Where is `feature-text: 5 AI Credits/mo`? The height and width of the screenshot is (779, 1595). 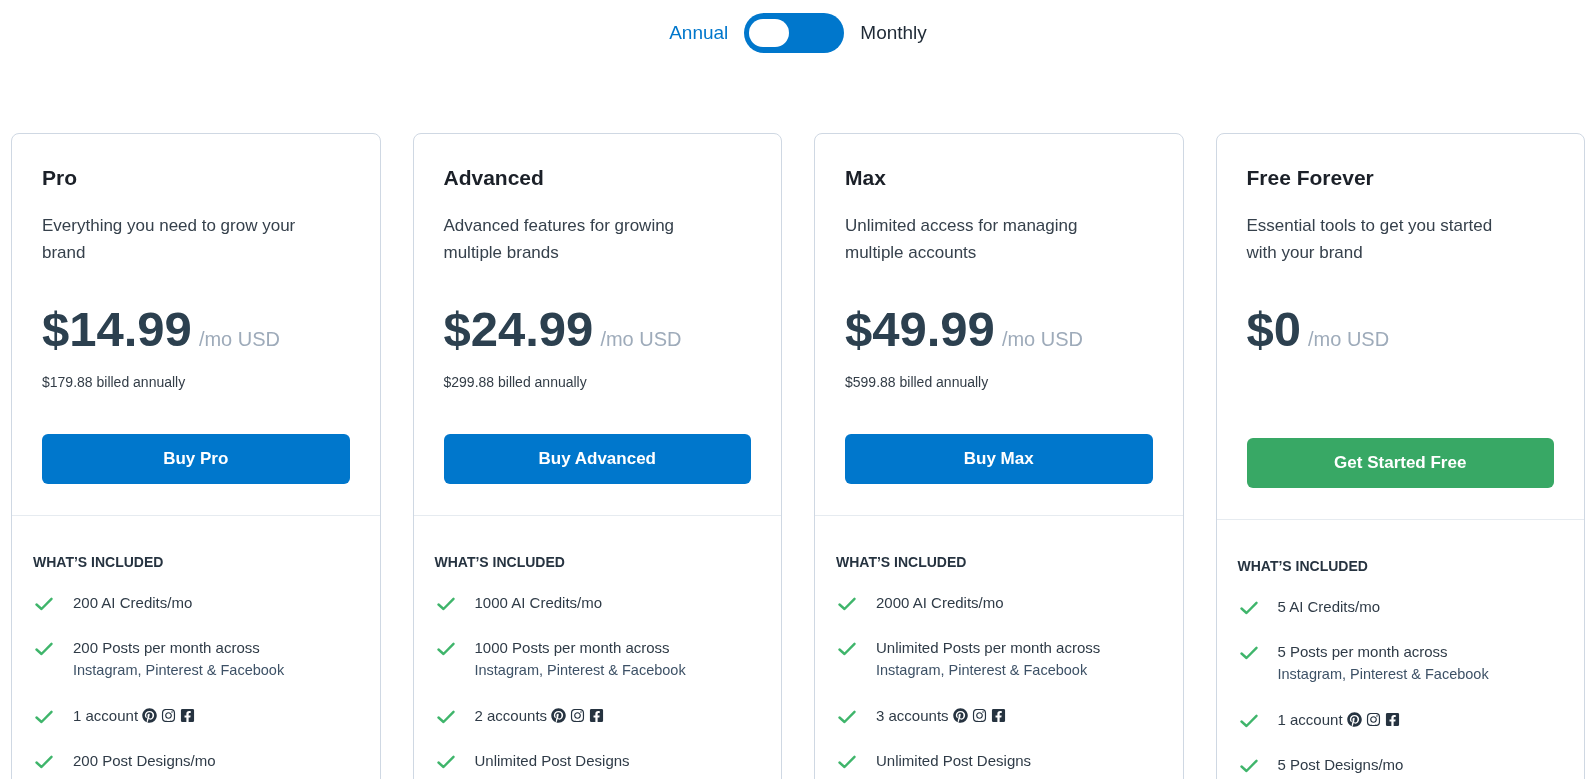
feature-text: 5 AI Credits/mo is located at coordinates (1329, 607).